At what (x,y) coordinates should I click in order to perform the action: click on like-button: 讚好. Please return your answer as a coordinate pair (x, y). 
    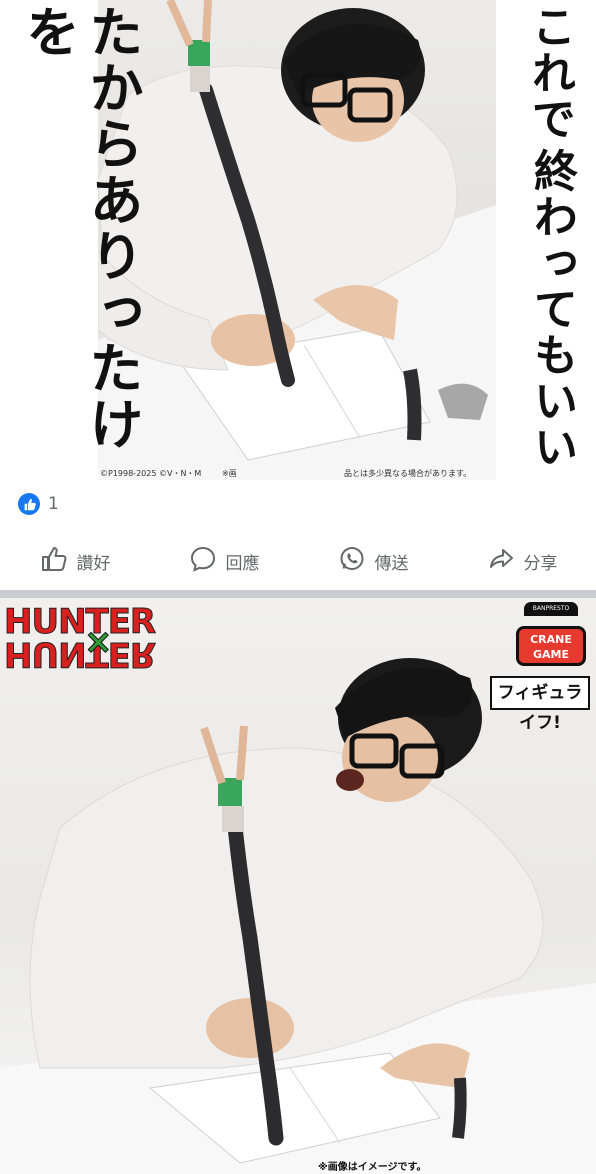
    Looking at the image, I should click on (74, 561).